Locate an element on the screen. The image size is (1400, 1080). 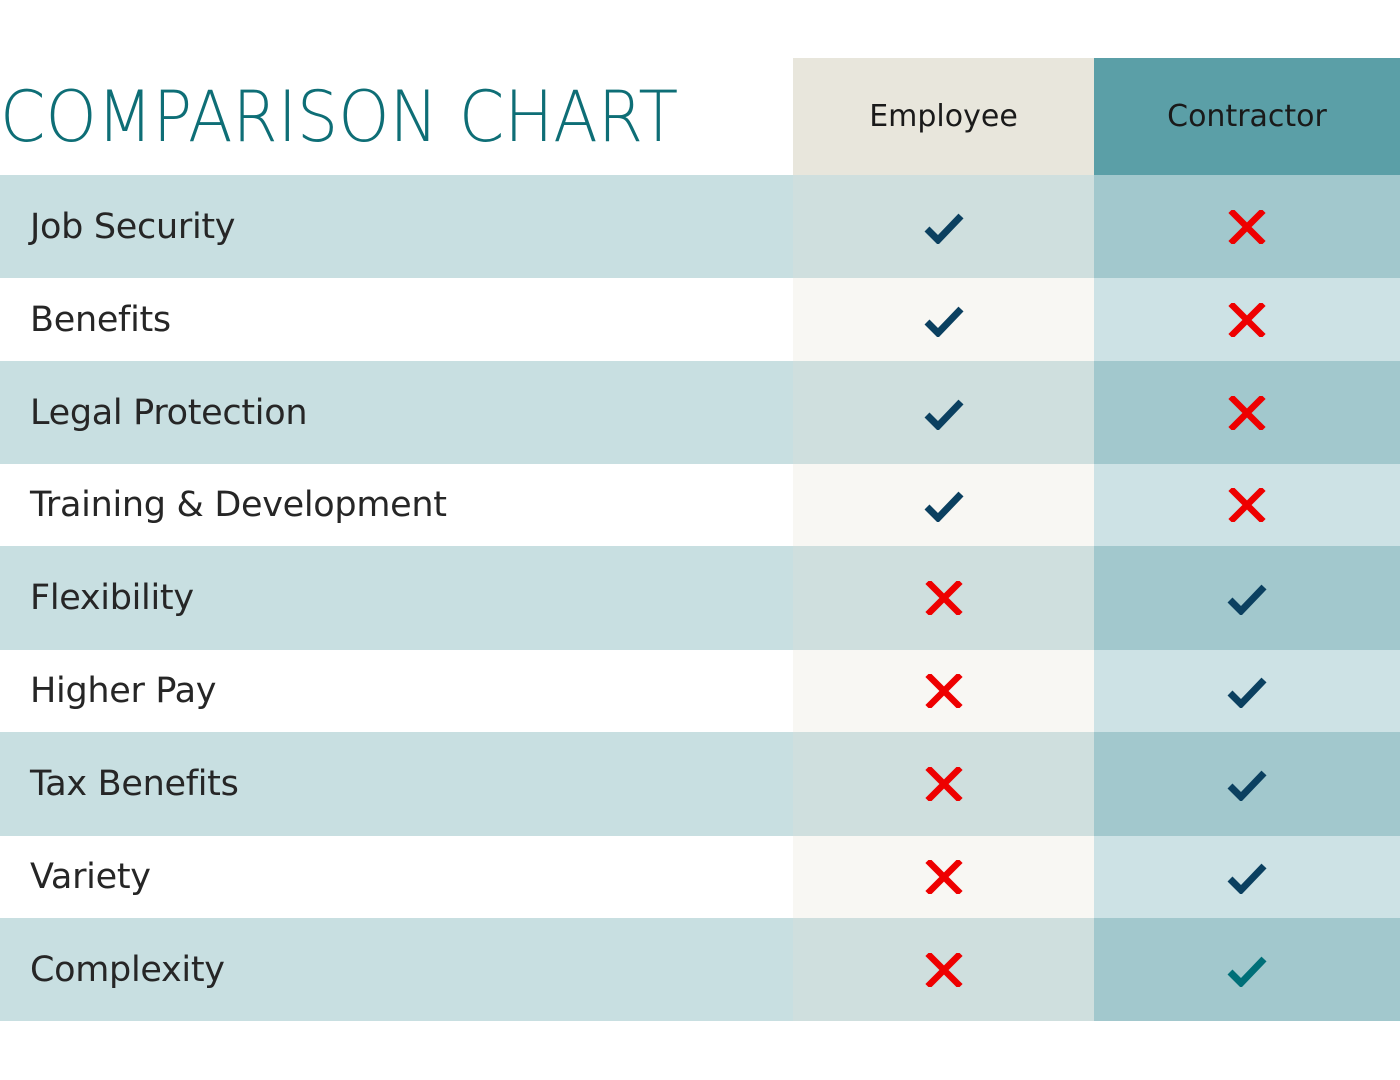
table-row: Higher Pay is located at coordinates (700, 691).